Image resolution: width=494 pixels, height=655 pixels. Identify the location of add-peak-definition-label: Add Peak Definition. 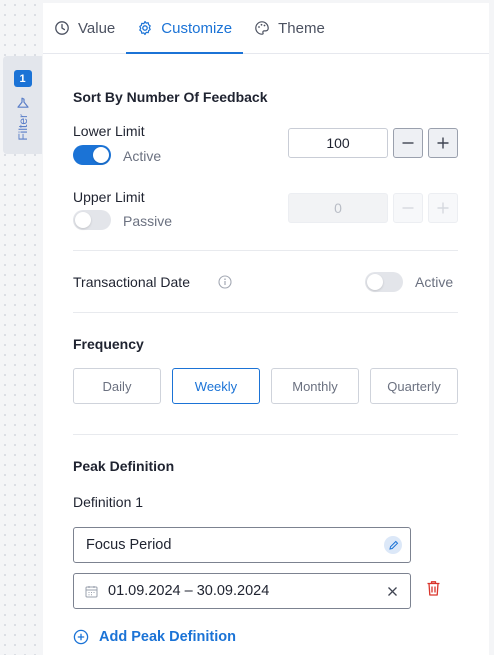
(167, 637).